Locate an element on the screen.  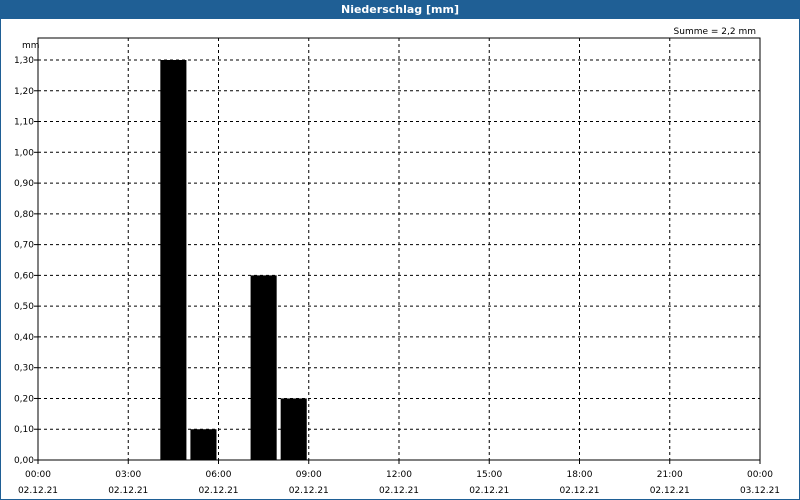
x-tick-time: 15:00 is located at coordinates (489, 475).